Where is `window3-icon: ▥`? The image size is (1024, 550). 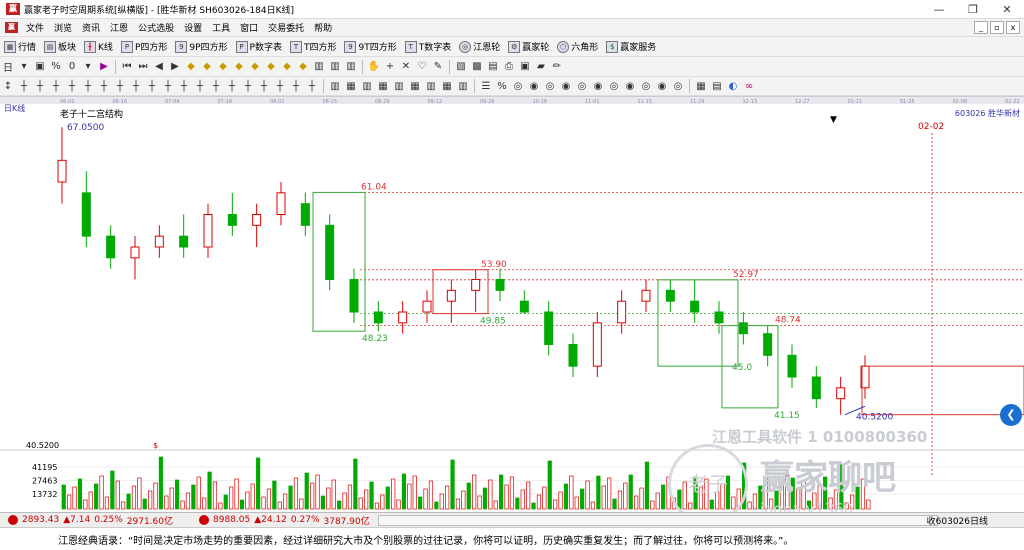 window3-icon: ▥ is located at coordinates (367, 86).